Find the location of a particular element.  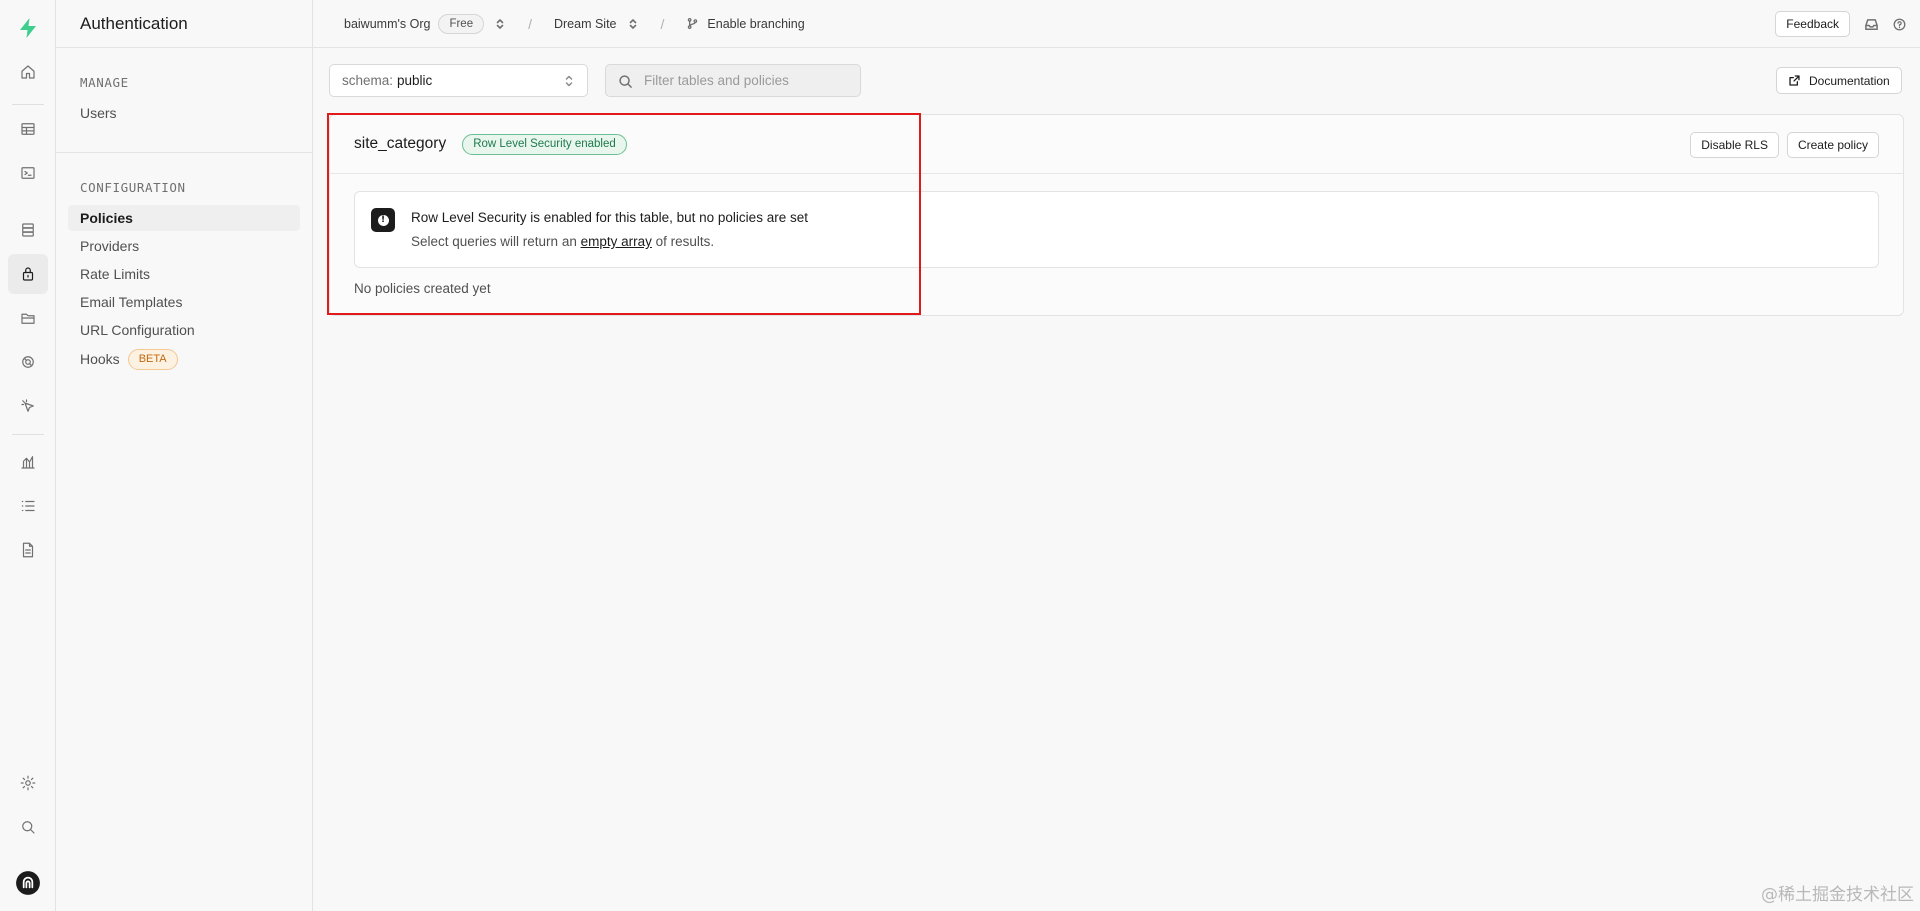

menu-item-providers: Providers is located at coordinates (184, 246).